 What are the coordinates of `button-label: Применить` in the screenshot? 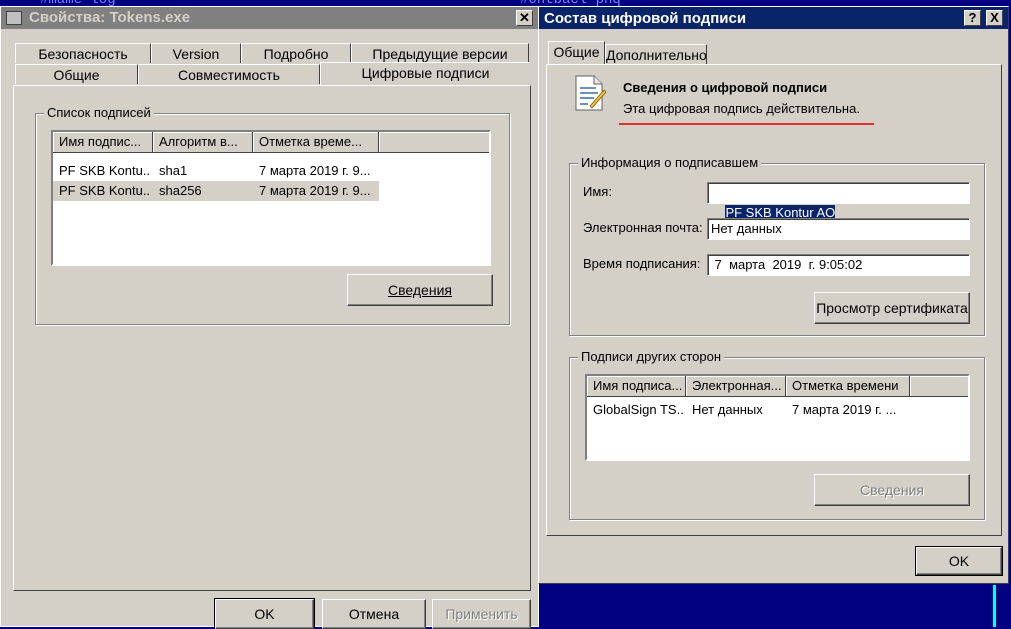 It's located at (481, 614).